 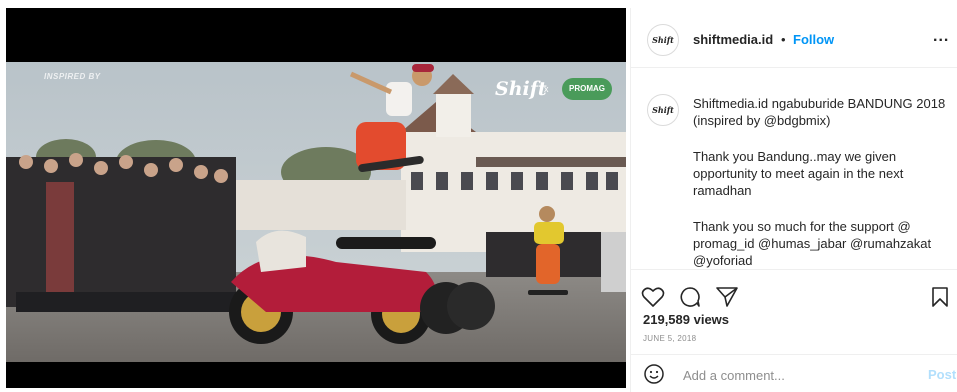 I want to click on follow-button: Follow, so click(x=813, y=39).